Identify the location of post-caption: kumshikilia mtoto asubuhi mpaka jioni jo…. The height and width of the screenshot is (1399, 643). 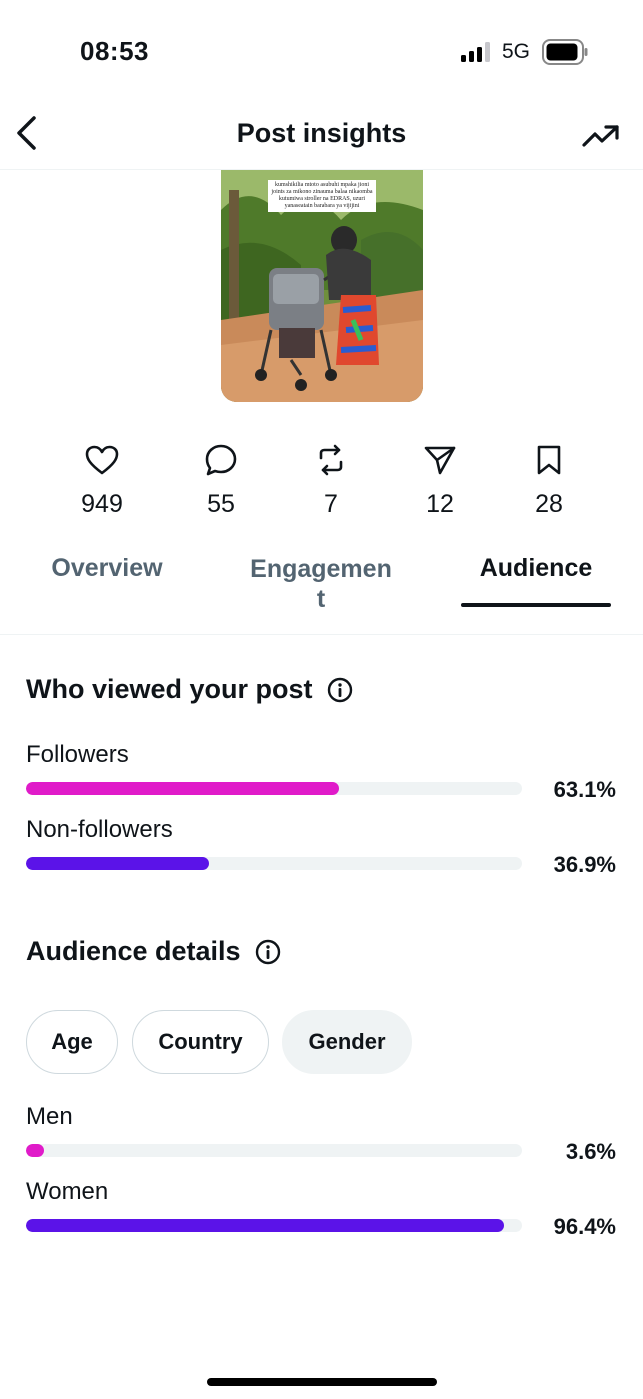
(322, 196).